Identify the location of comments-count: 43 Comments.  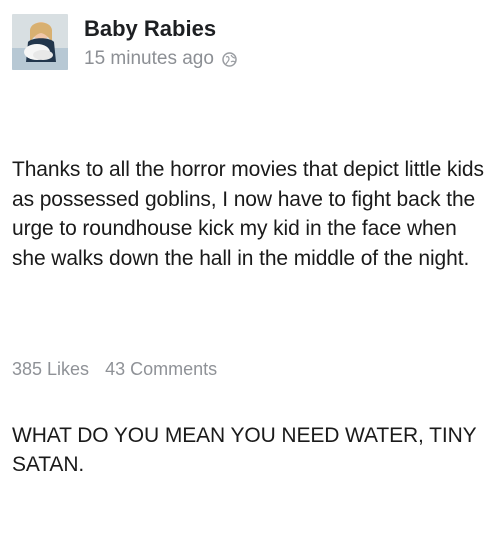
(161, 369).